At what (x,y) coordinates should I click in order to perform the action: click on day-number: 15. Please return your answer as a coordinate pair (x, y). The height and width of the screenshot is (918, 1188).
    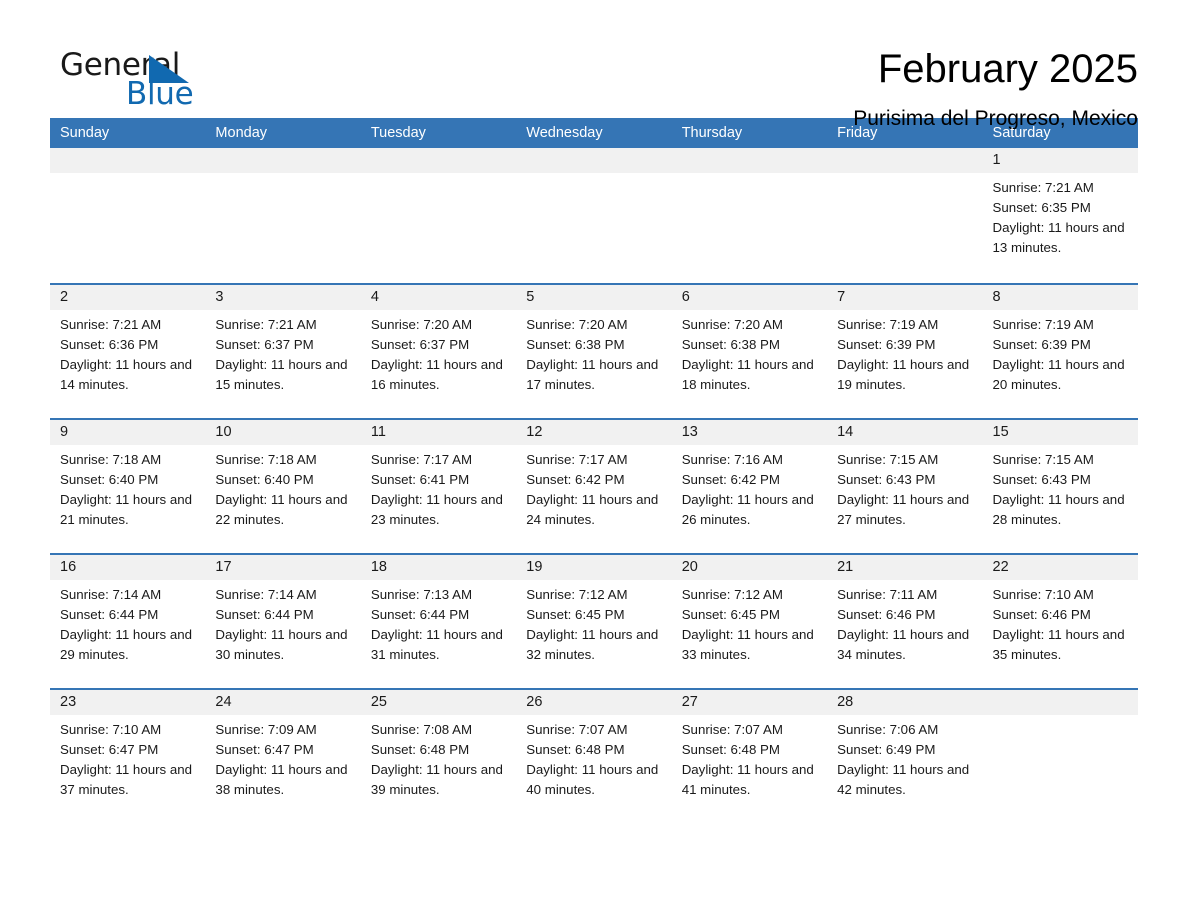
    Looking at the image, I should click on (1060, 432).